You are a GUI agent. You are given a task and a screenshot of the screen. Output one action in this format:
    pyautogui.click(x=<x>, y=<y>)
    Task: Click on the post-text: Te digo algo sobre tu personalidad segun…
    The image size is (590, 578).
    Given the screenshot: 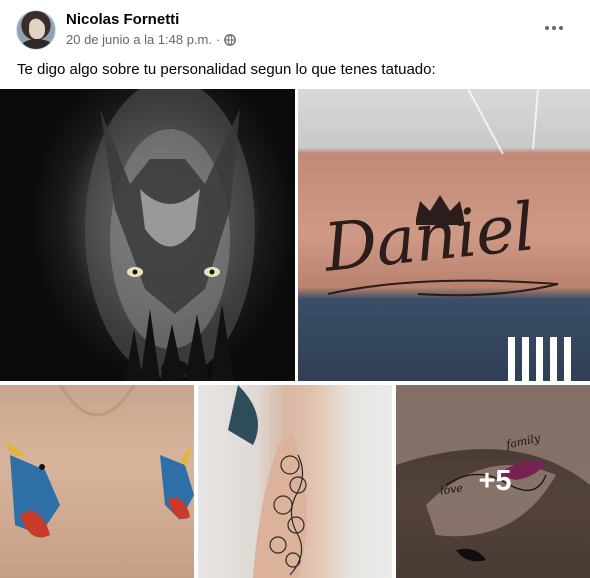 What is the action you would take?
    pyautogui.click(x=226, y=69)
    